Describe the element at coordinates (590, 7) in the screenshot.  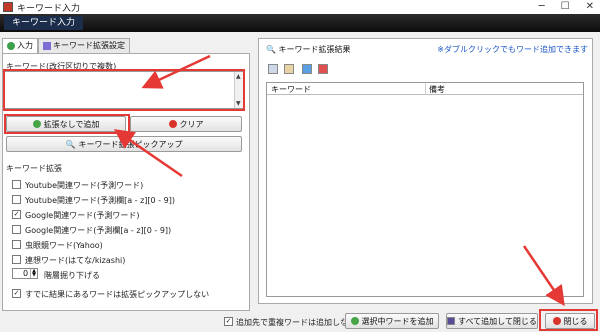
I see `close-window-icon: ✕` at that location.